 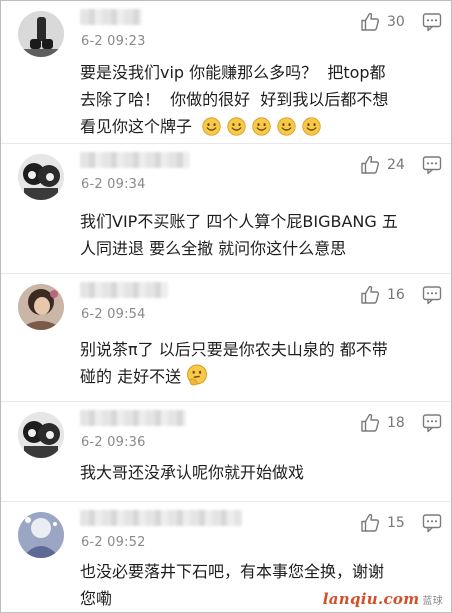 I want to click on like-count: 30, so click(x=396, y=22).